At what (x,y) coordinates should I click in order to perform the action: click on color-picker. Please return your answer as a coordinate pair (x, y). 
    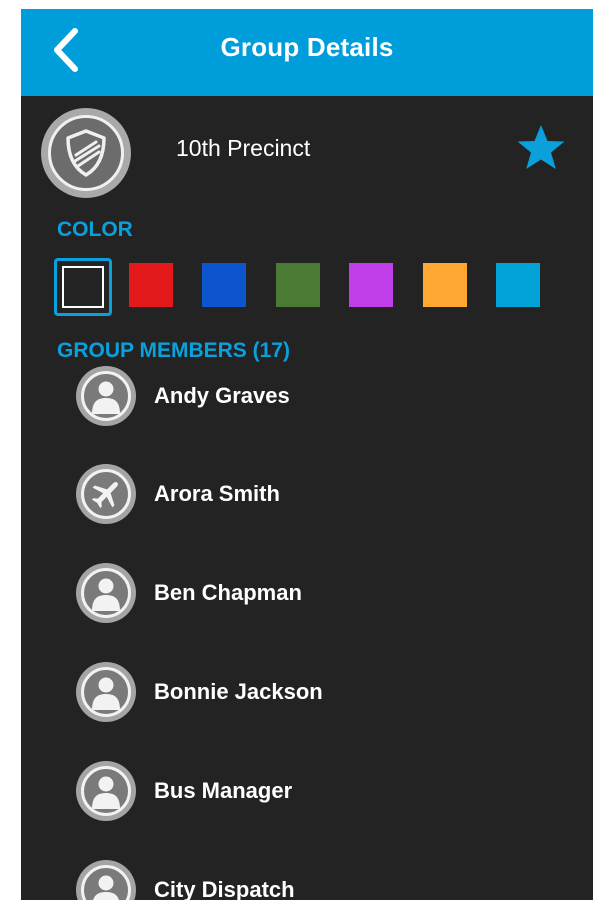
    Looking at the image, I should click on (314, 287).